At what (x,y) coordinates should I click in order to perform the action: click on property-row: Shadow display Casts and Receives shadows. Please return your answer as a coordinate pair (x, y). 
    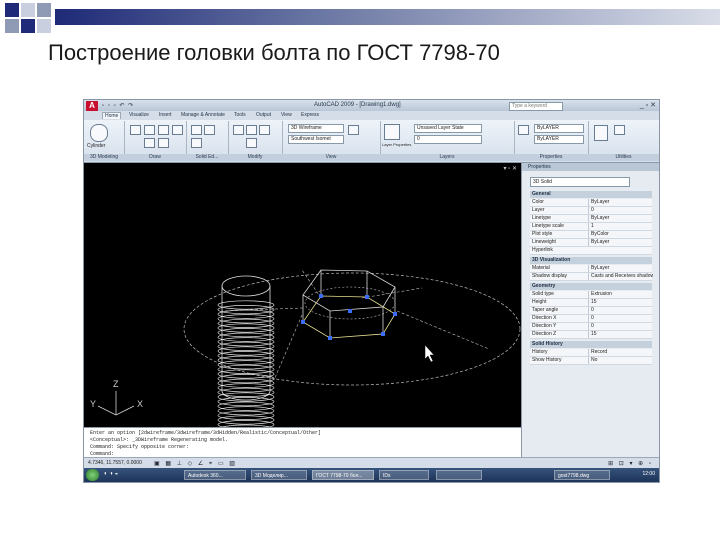
    Looking at the image, I should click on (591, 277).